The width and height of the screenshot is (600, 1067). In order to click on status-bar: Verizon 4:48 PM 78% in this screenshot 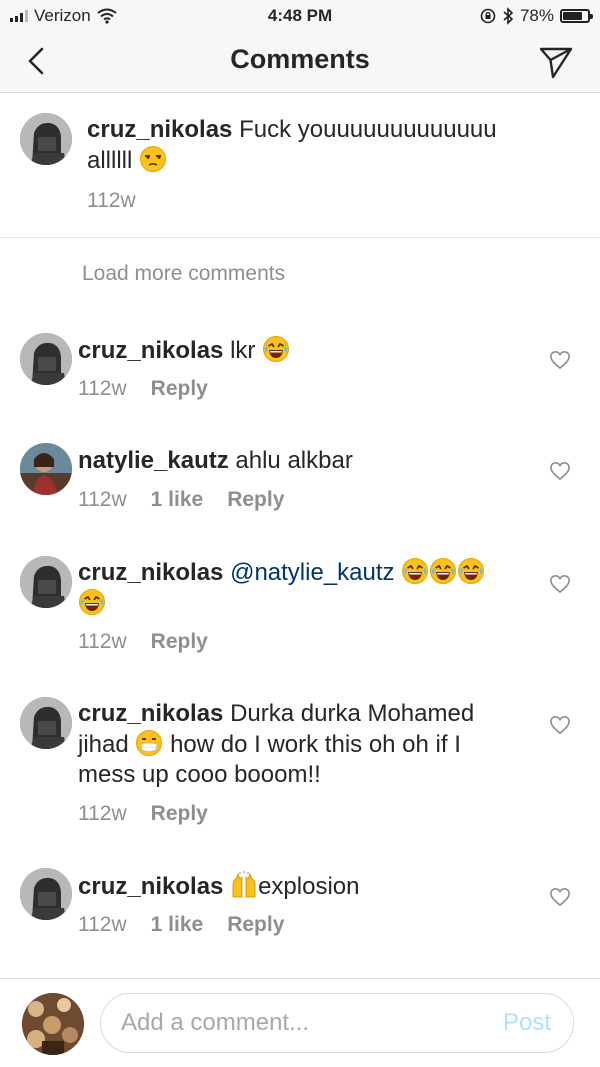, I will do `click(300, 16)`.